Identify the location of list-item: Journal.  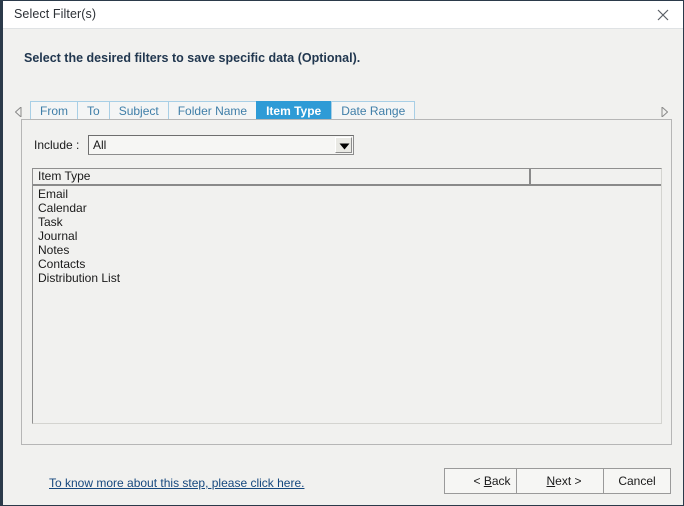
(347, 236).